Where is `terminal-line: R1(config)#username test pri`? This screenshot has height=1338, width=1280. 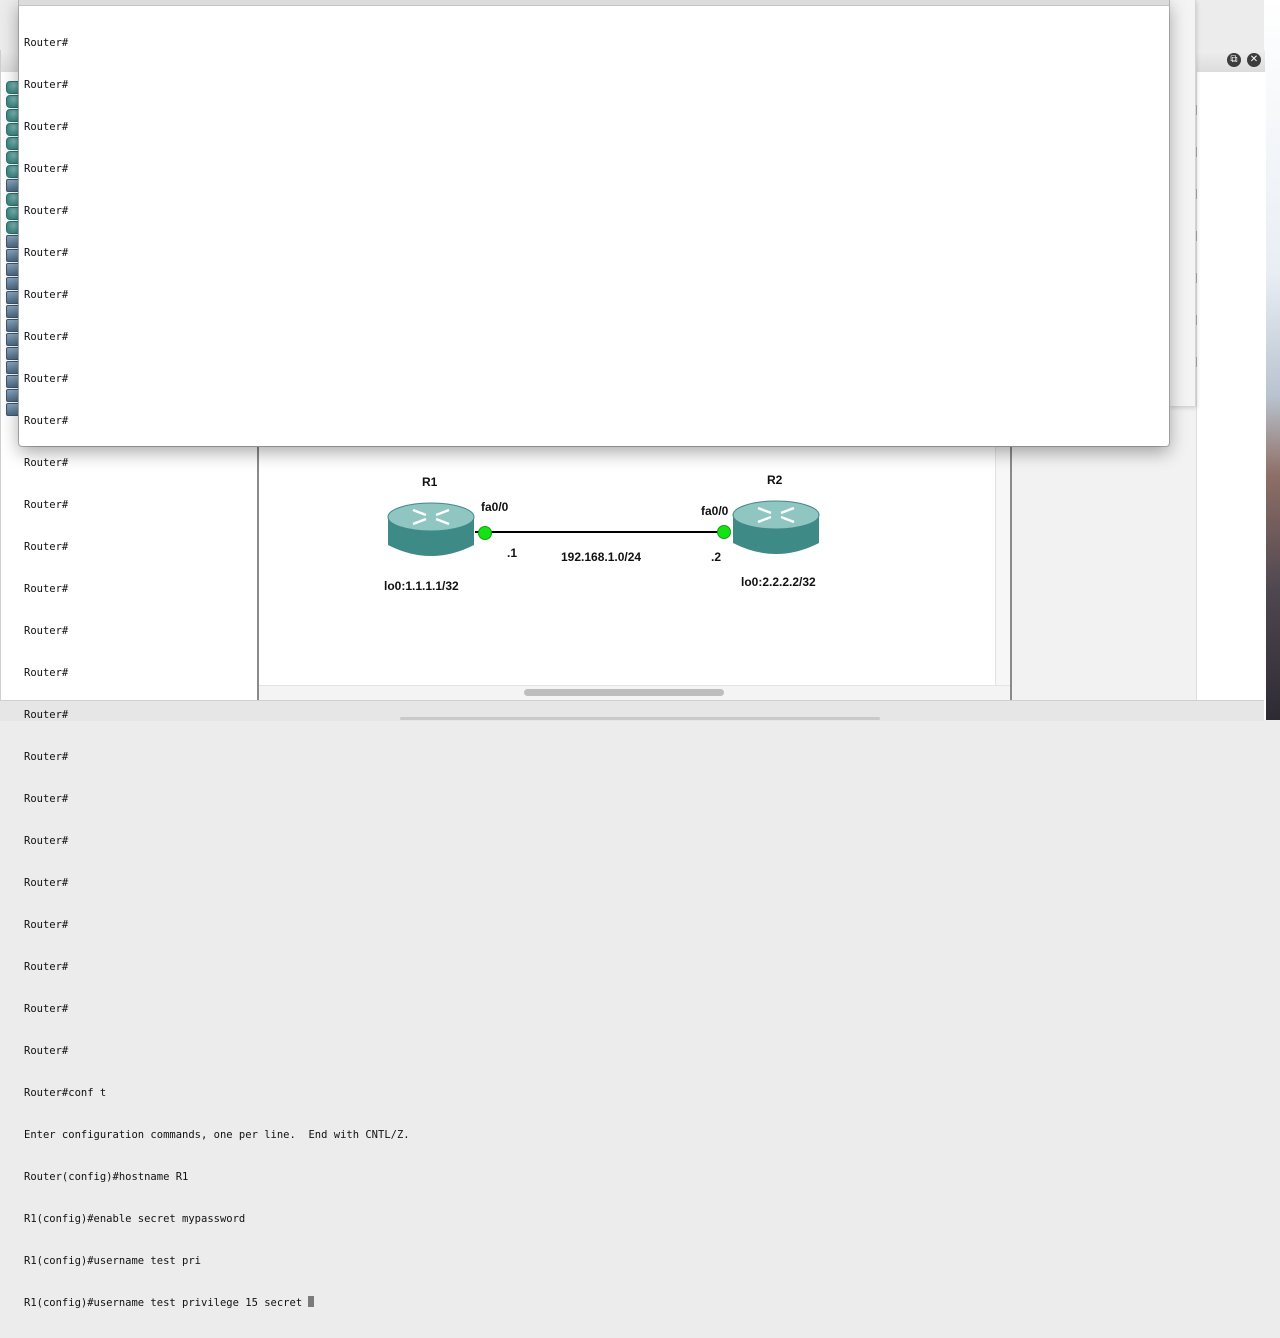
terminal-line: R1(config)#username test pri is located at coordinates (113, 1261).